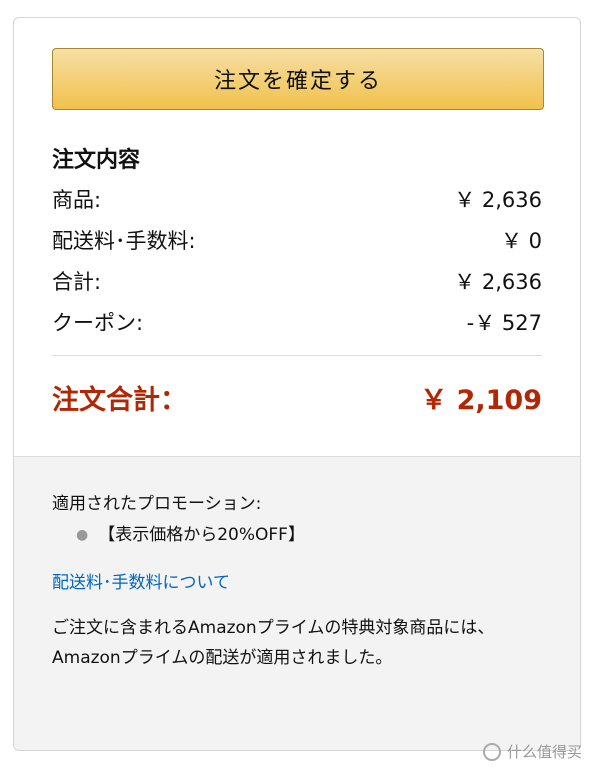 The width and height of the screenshot is (600, 772). What do you see at coordinates (481, 400) in the screenshot?
I see `order-total-value: ￥ 2,109` at bounding box center [481, 400].